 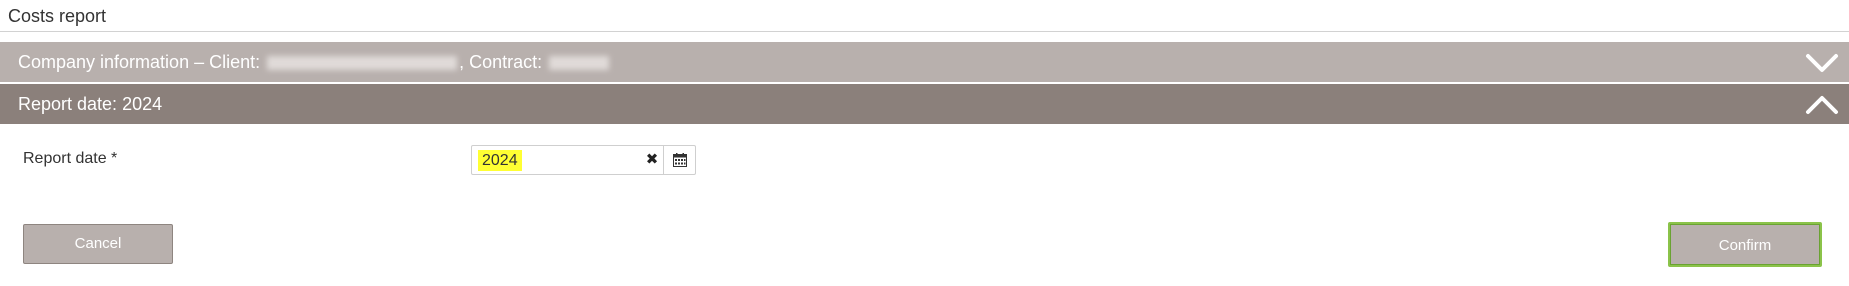 I want to click on calendar-button, so click(x=679, y=160).